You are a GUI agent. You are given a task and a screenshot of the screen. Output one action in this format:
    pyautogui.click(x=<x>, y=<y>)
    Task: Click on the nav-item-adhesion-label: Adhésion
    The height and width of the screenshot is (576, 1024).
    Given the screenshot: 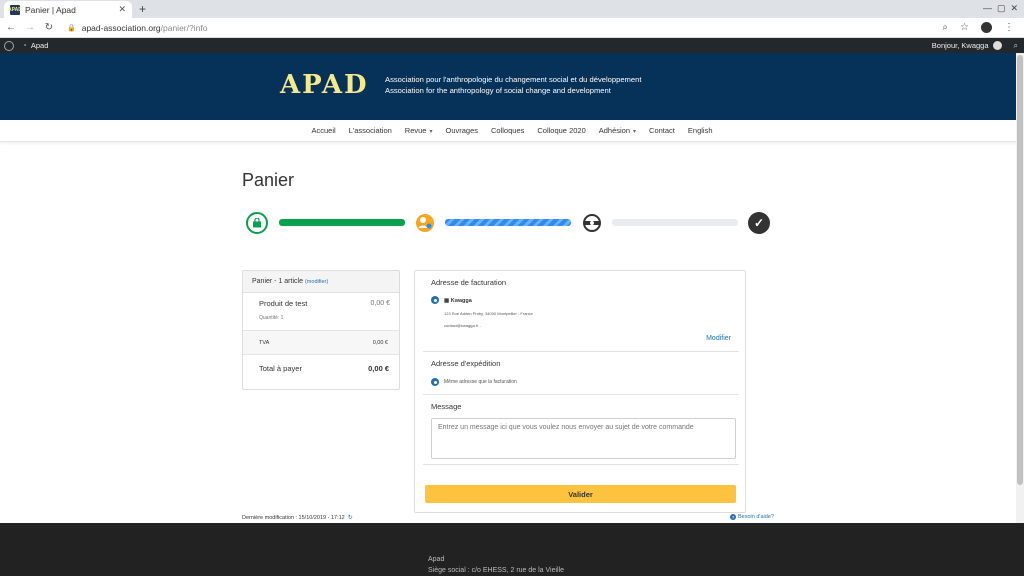 What is the action you would take?
    pyautogui.click(x=614, y=130)
    